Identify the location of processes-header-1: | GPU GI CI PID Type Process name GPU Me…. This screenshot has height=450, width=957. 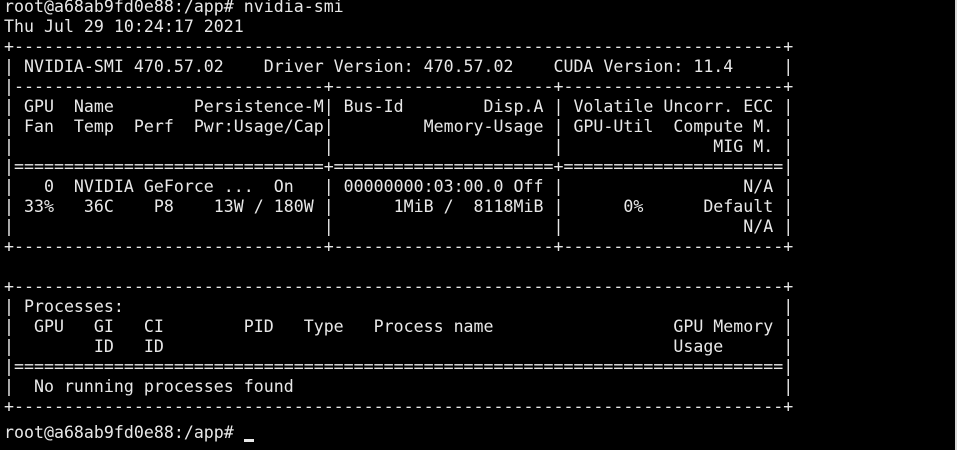
(399, 326).